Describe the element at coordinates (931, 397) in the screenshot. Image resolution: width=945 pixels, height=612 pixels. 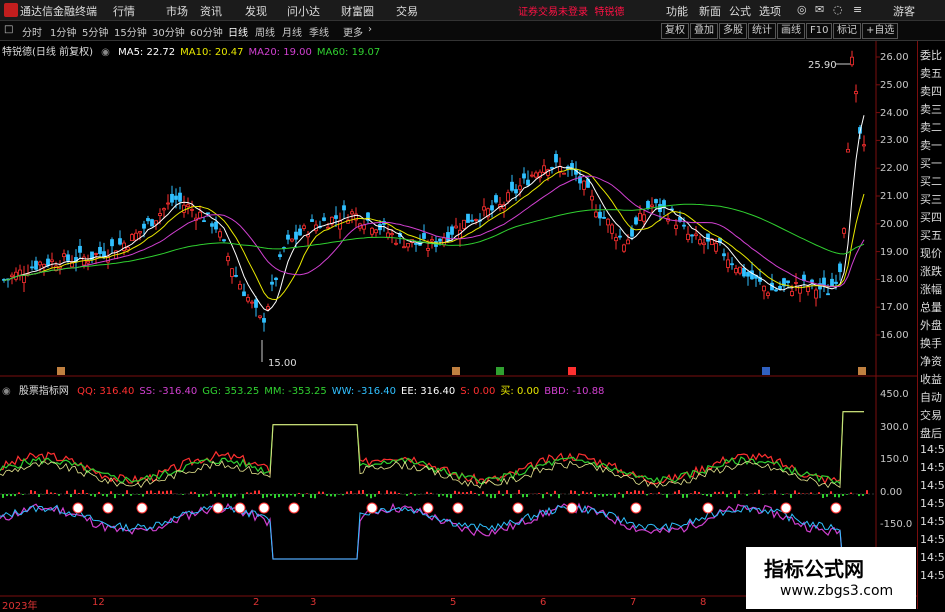
I see `sidebar-item: 自动` at that location.